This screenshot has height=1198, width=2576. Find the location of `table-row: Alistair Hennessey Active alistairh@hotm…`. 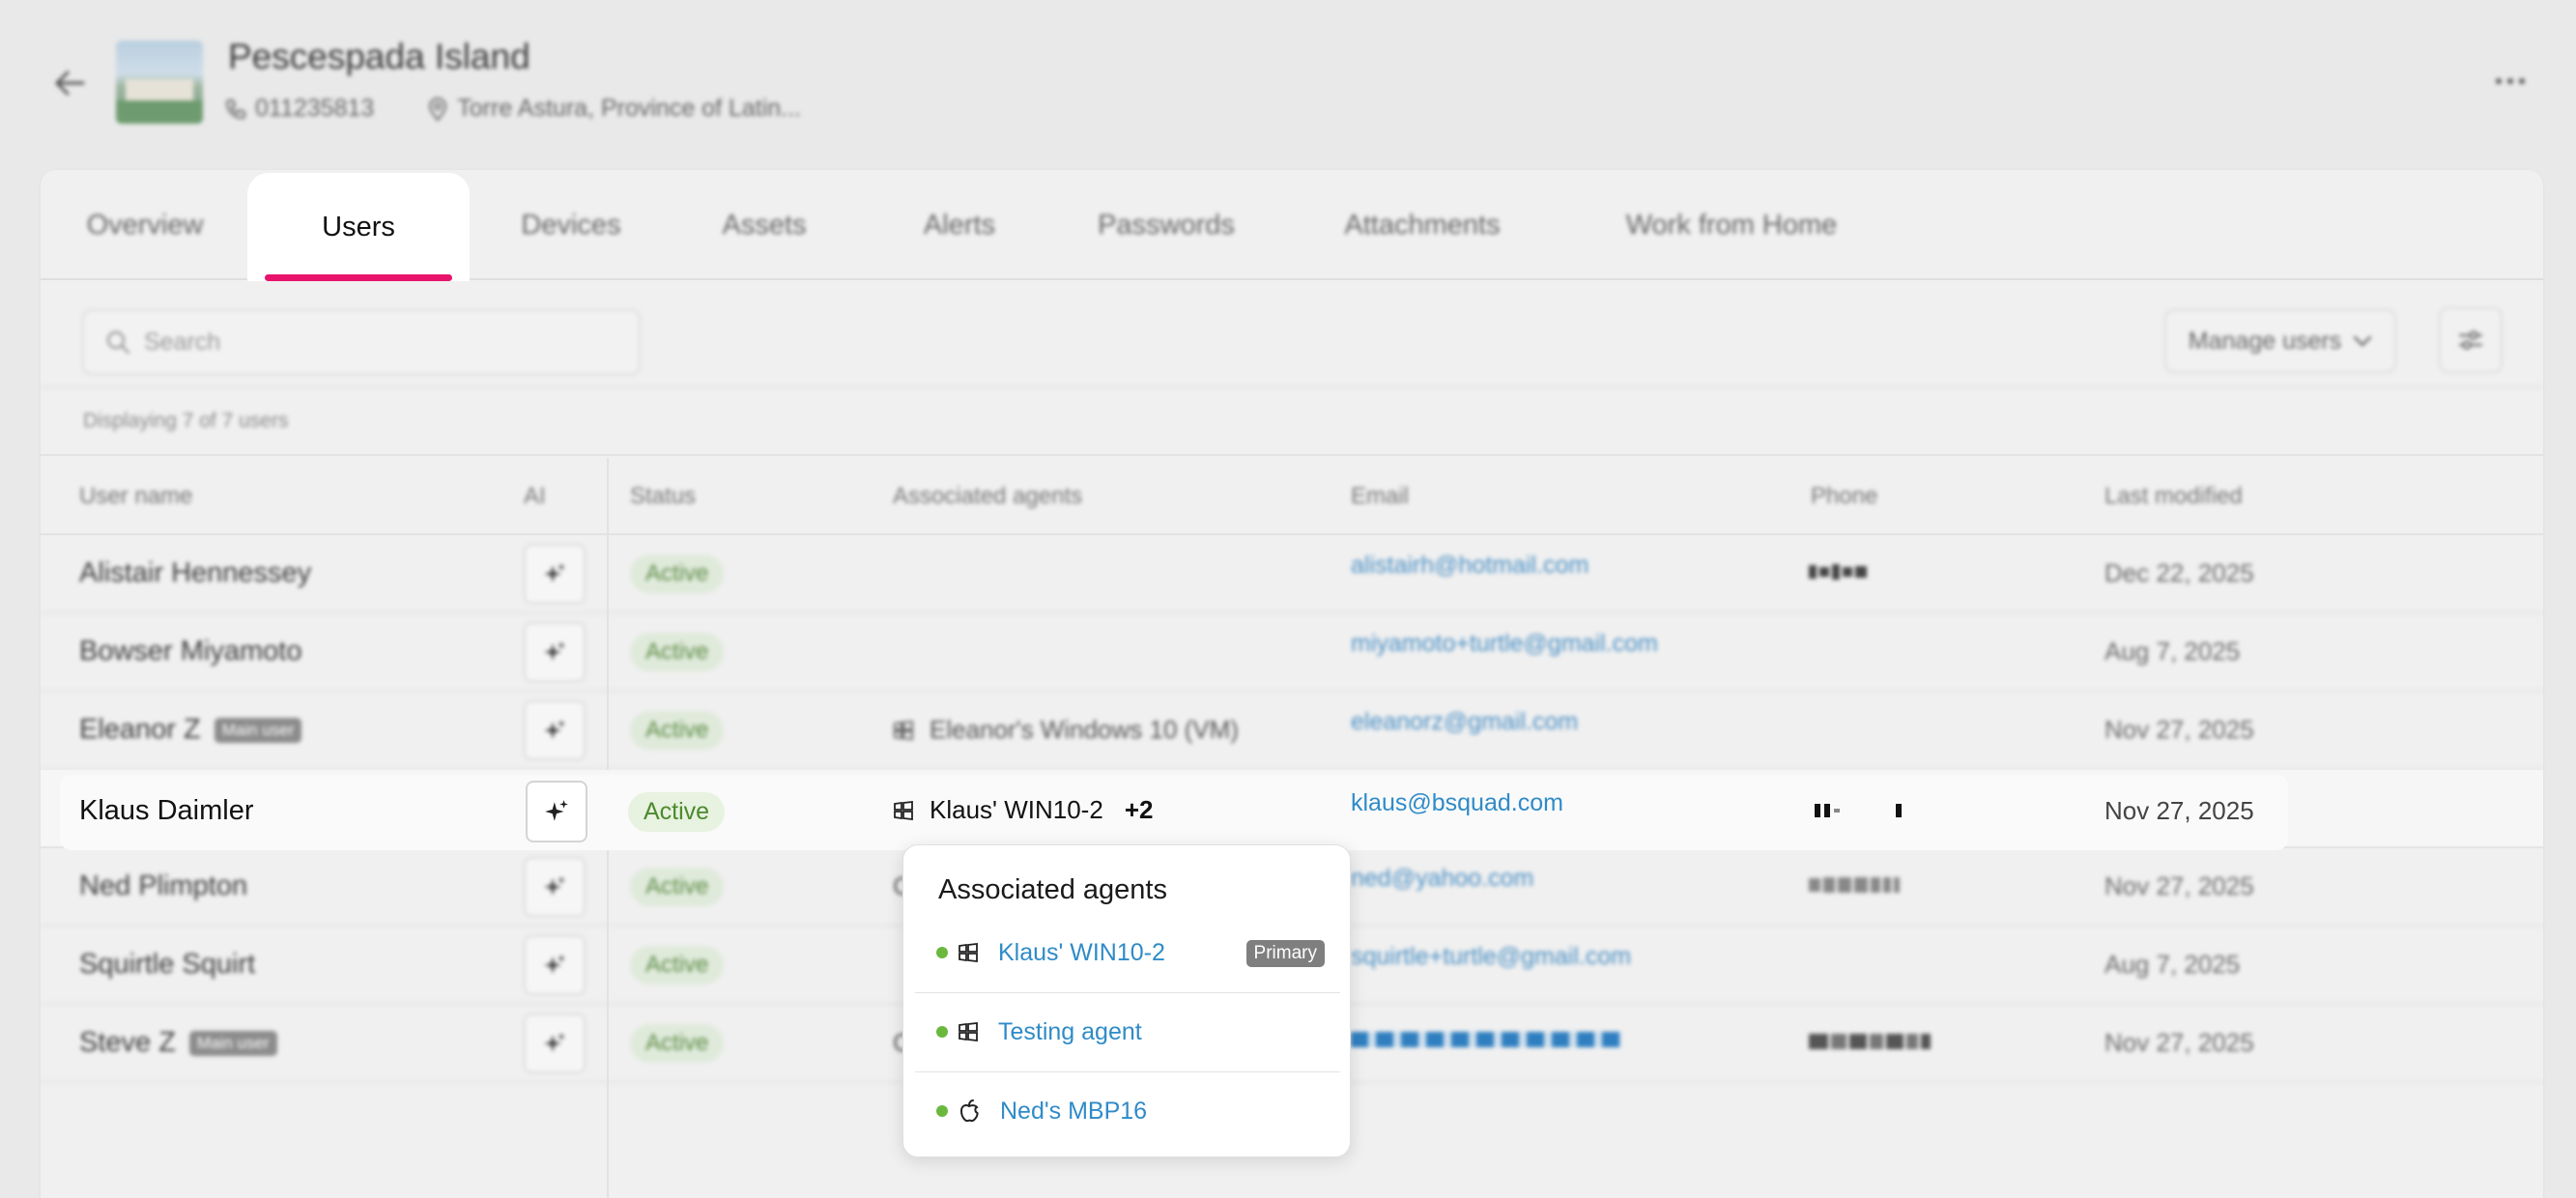

table-row: Alistair Hennessey Active alistairh@hotm… is located at coordinates (1292, 574).